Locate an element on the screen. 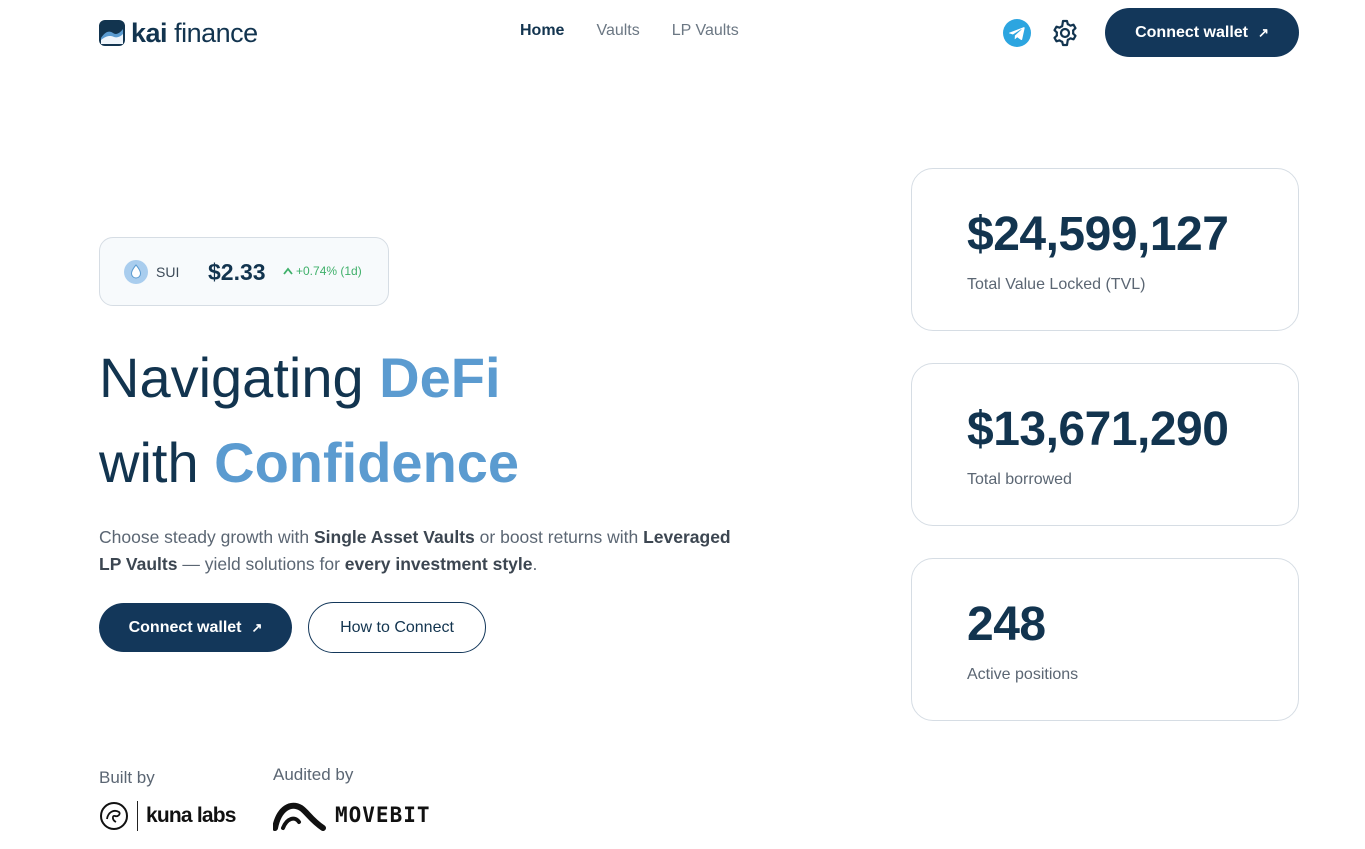 The image size is (1365, 849). telegram-icon is located at coordinates (1017, 33).